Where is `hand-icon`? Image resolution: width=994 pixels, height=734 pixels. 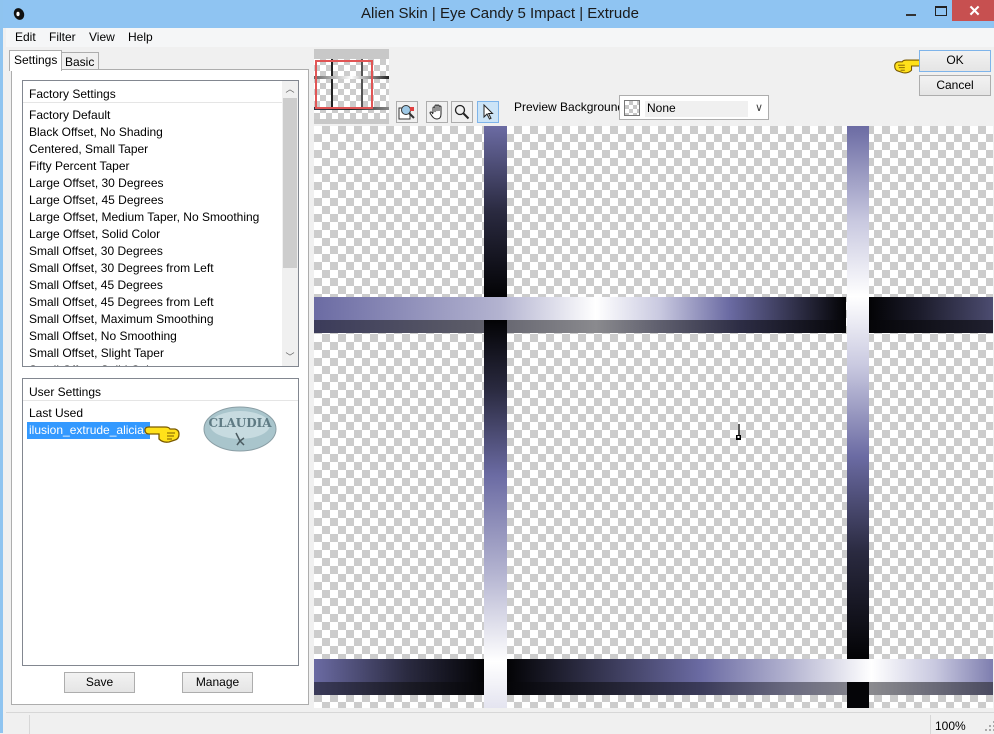 hand-icon is located at coordinates (435, 112).